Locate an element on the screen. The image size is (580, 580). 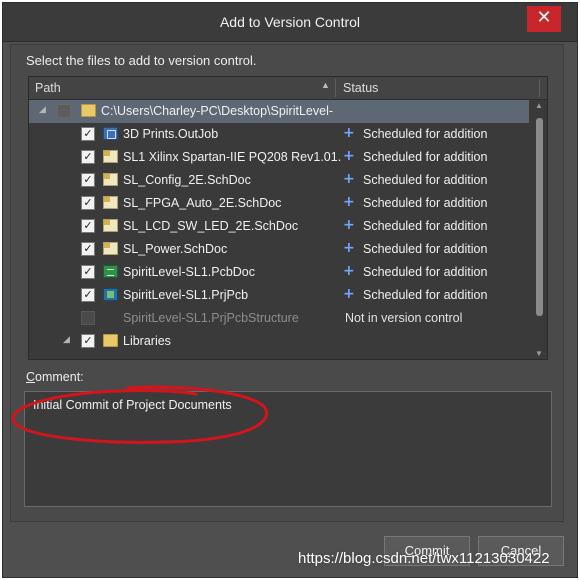
file-checkbox-disabled is located at coordinates (88, 318).